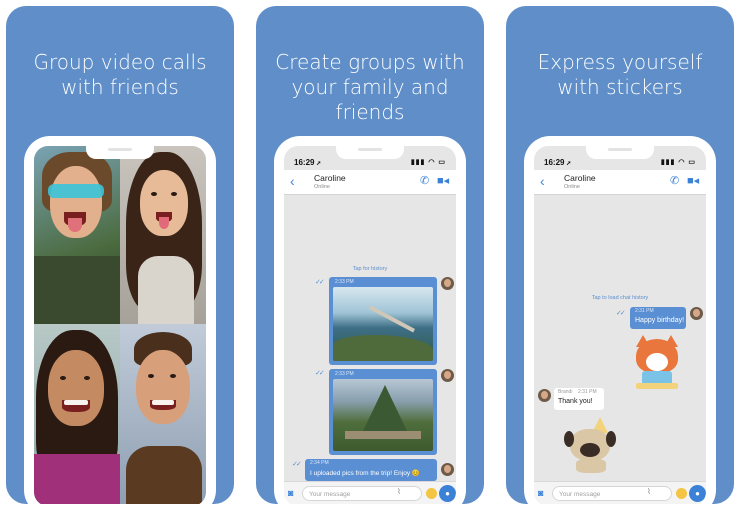 This screenshot has height=513, width=740. I want to click on sender-name: Brandi, so click(565, 392).